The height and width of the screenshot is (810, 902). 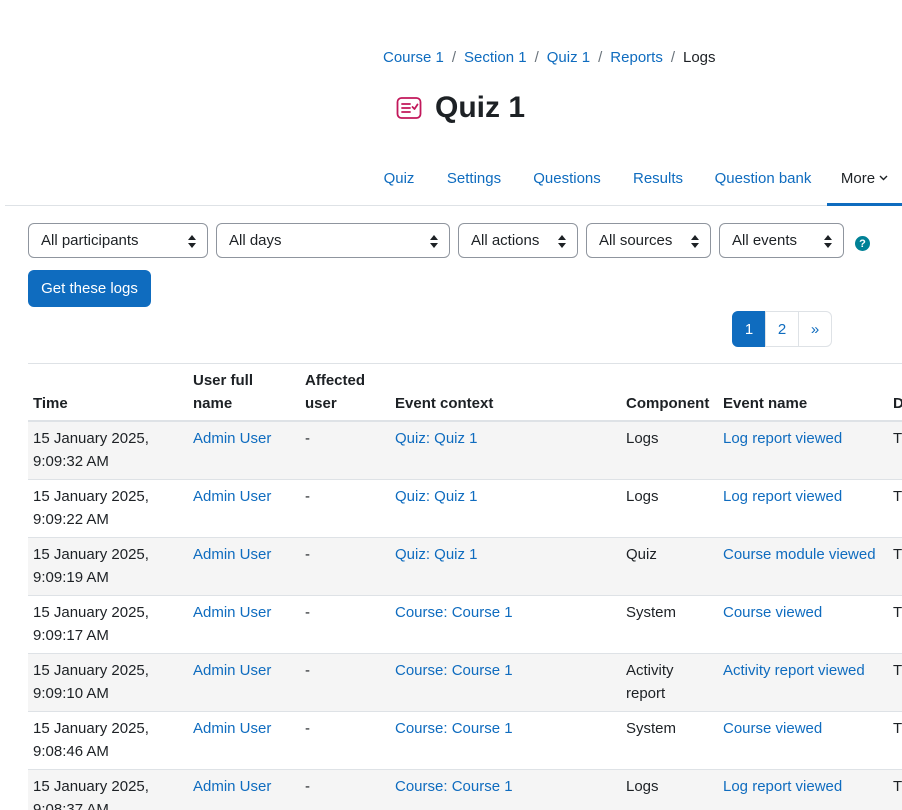 I want to click on cell-event-name: Course viewed, so click(x=803, y=740).